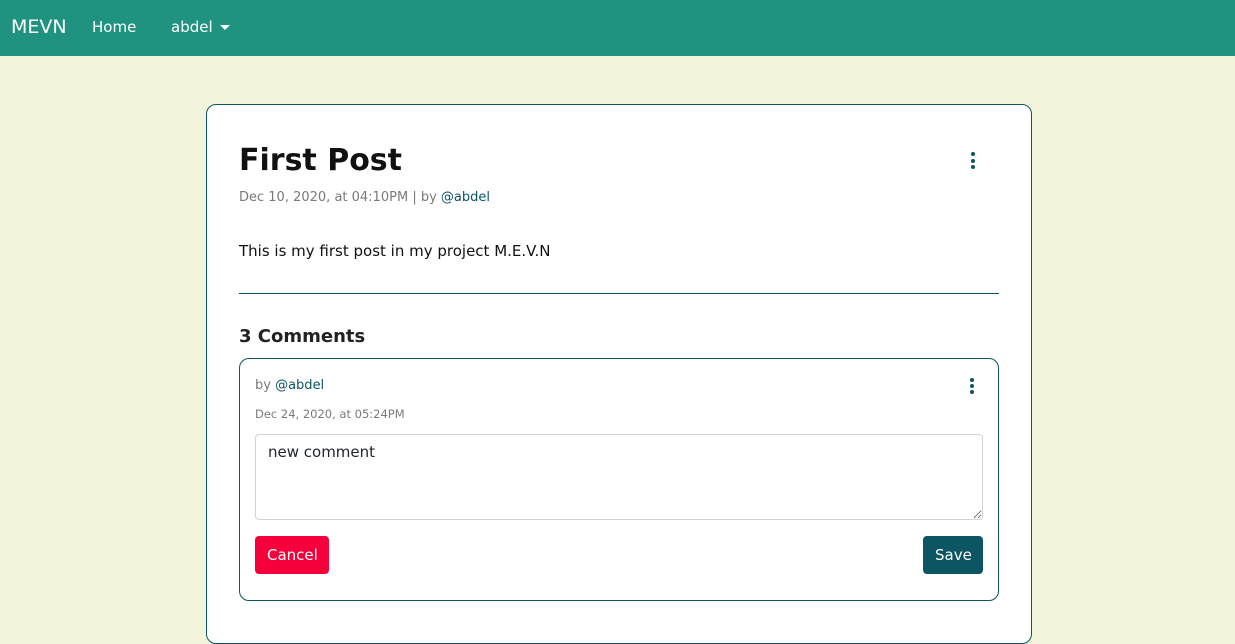 The width and height of the screenshot is (1235, 644). Describe the element at coordinates (299, 385) in the screenshot. I see `comment-author-link: @abdel` at that location.